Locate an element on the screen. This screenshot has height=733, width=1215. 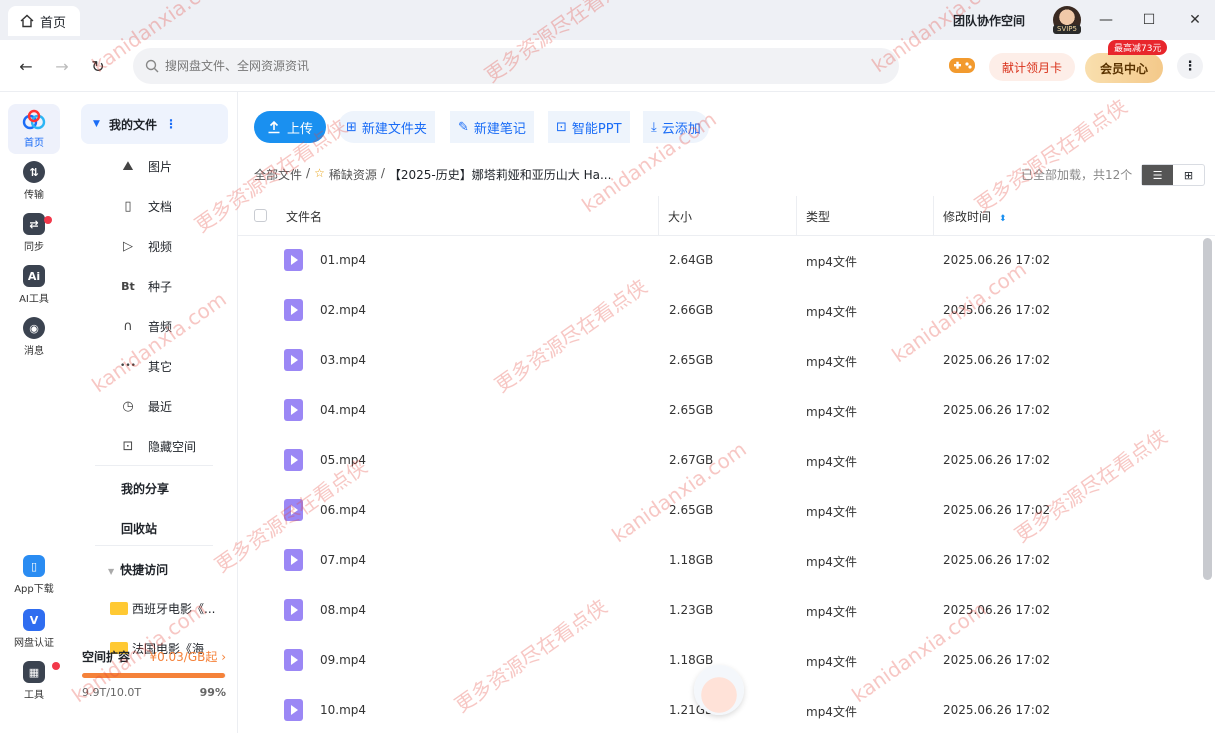
my-files-label: 我的文件 is located at coordinates (133, 124).